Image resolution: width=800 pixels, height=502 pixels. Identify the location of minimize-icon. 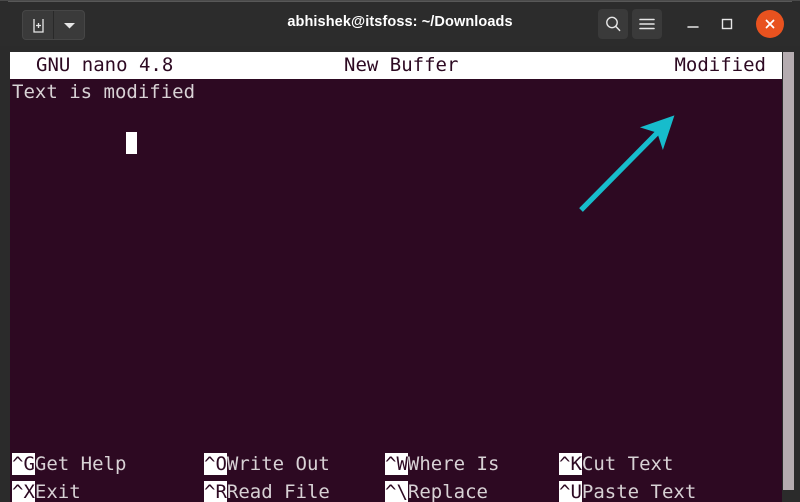
(693, 27).